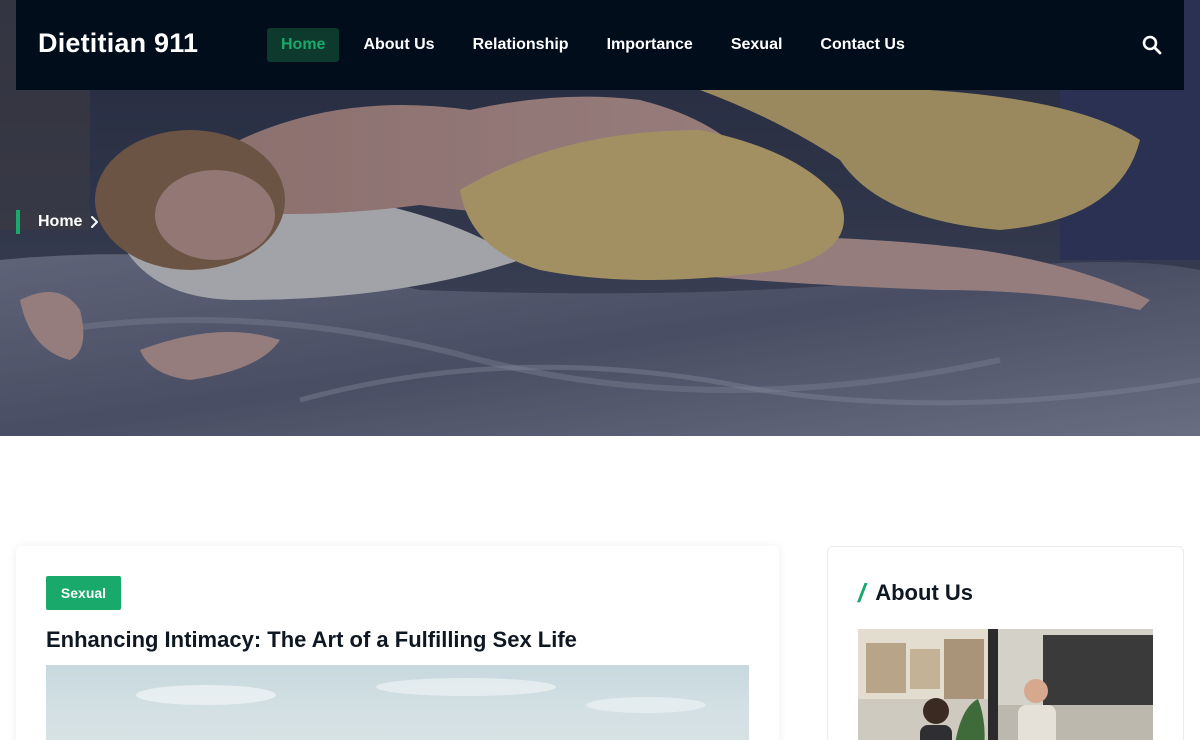 The height and width of the screenshot is (740, 1200). What do you see at coordinates (650, 45) in the screenshot?
I see `nav-item-importance: Importance` at bounding box center [650, 45].